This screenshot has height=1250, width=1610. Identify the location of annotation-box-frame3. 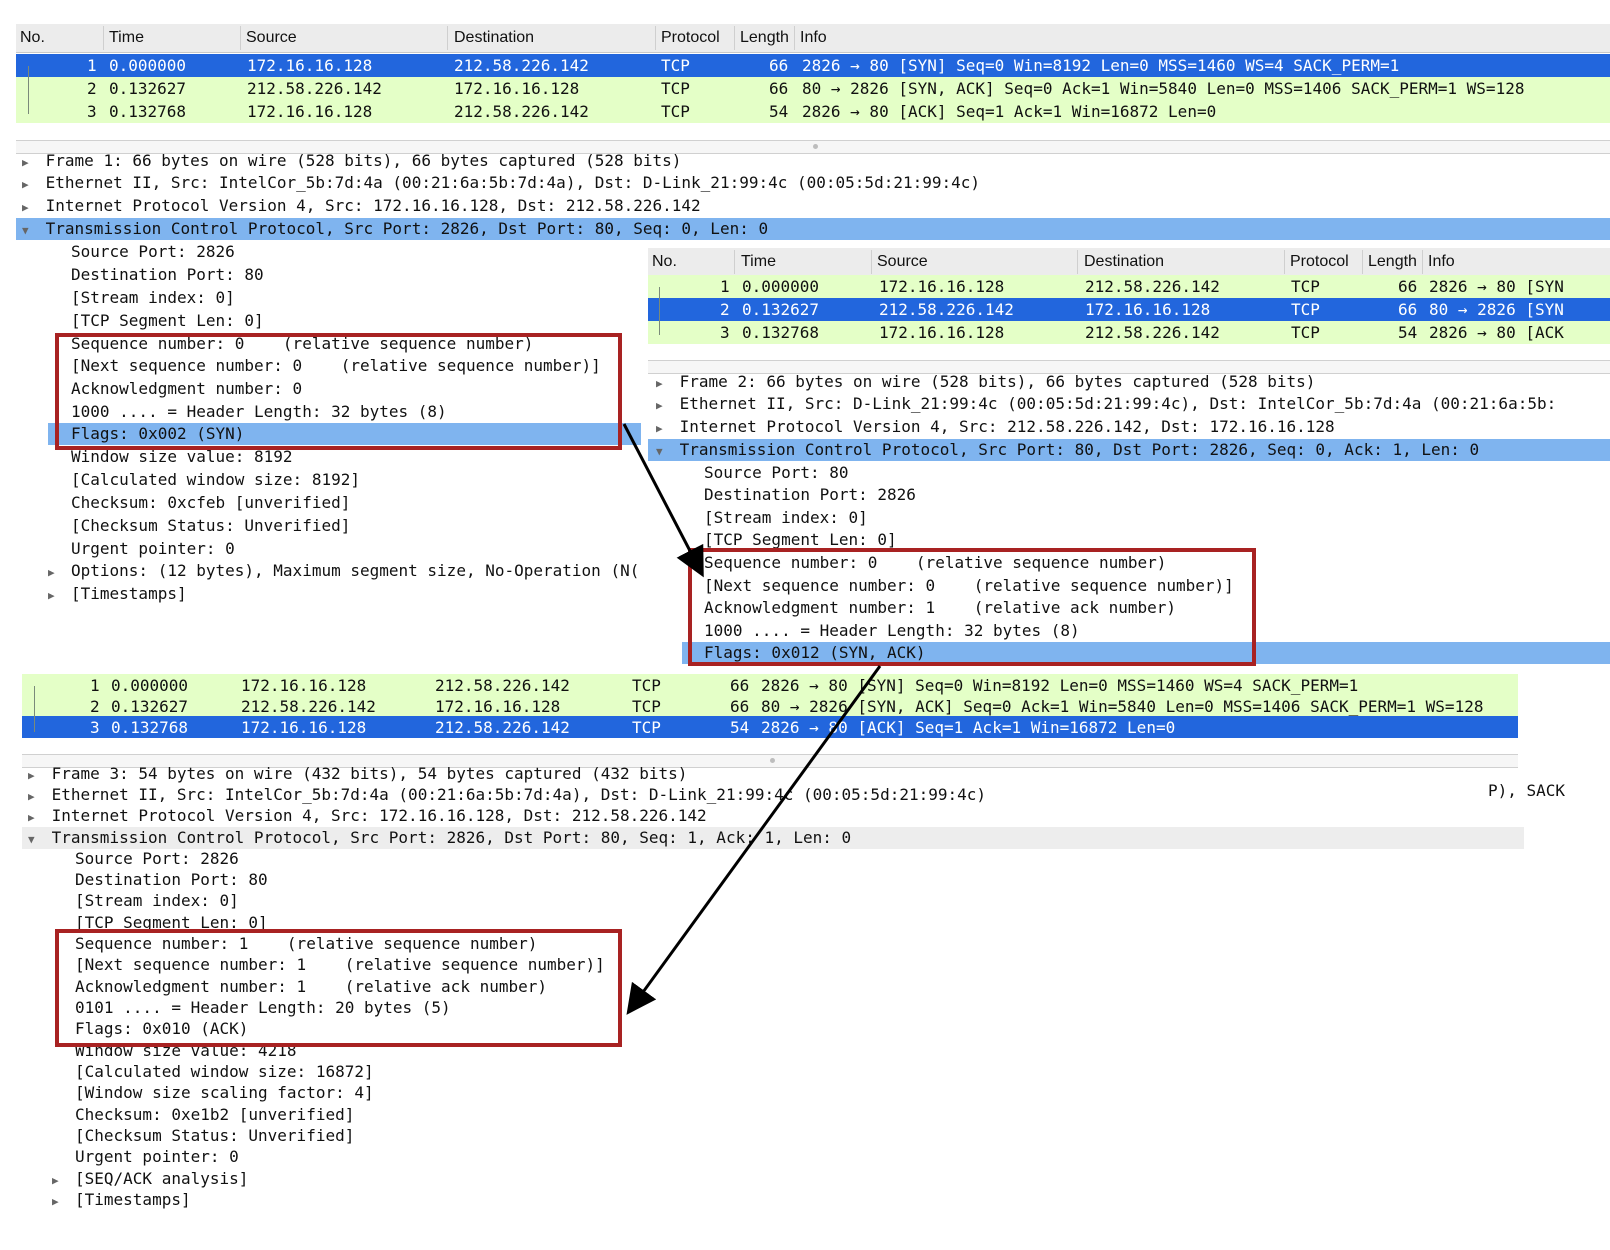
(338, 988).